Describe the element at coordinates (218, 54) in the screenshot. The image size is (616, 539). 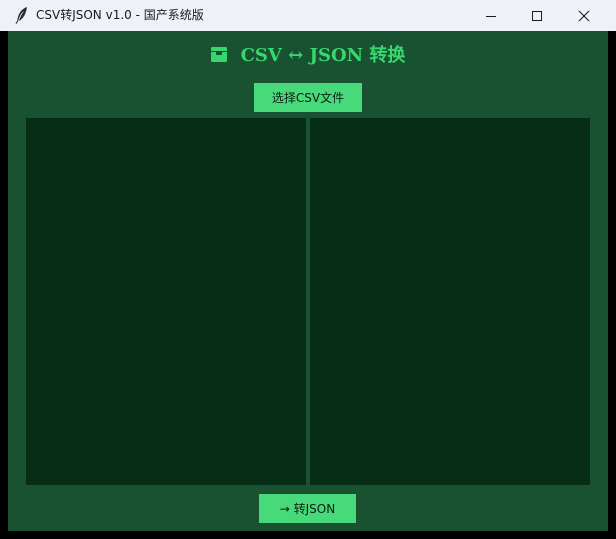
I see `package-icon` at that location.